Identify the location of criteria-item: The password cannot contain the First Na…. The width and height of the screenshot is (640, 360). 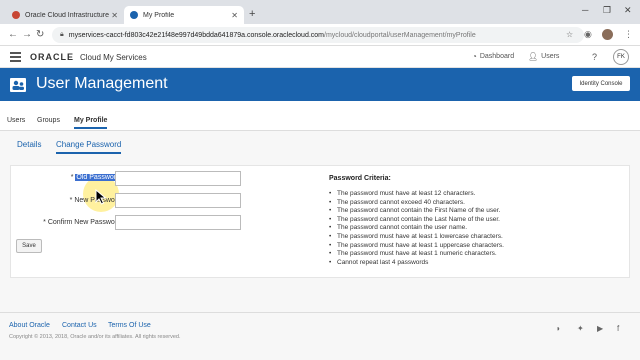
(474, 211).